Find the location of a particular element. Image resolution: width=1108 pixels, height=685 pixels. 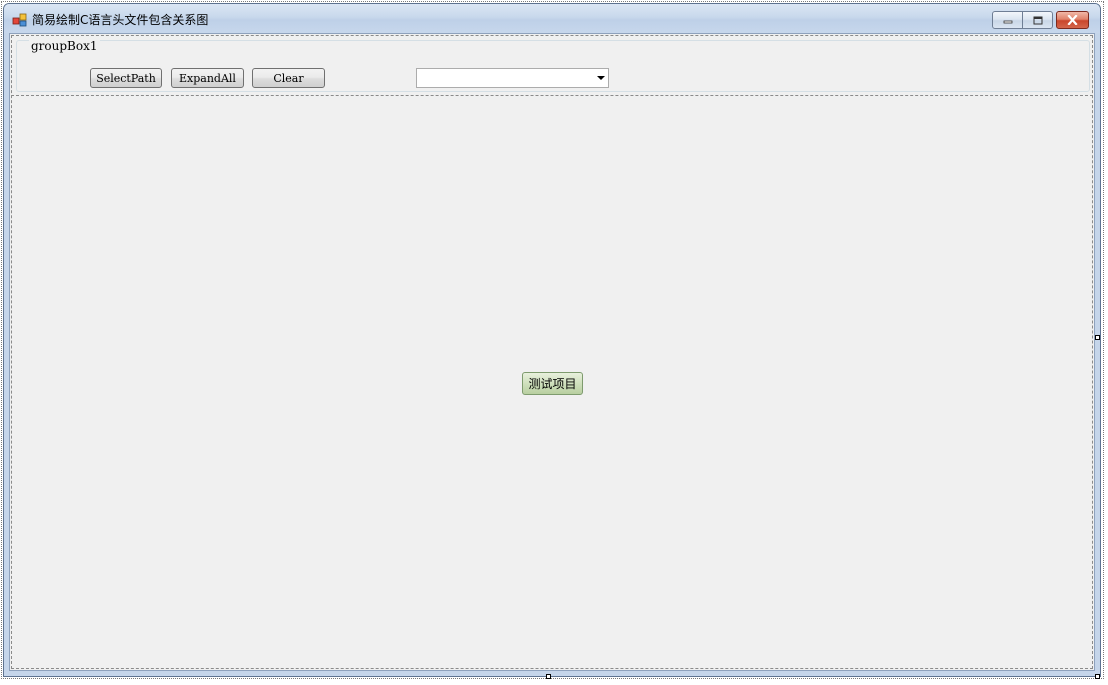

title-bar: 简易绘制C语言头文件包含关系图 is located at coordinates (552, 18).